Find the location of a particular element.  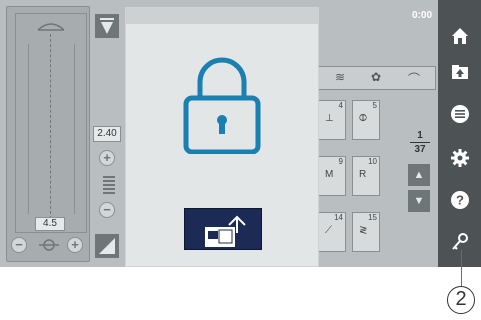

current-page: 1 is located at coordinates (420, 135).